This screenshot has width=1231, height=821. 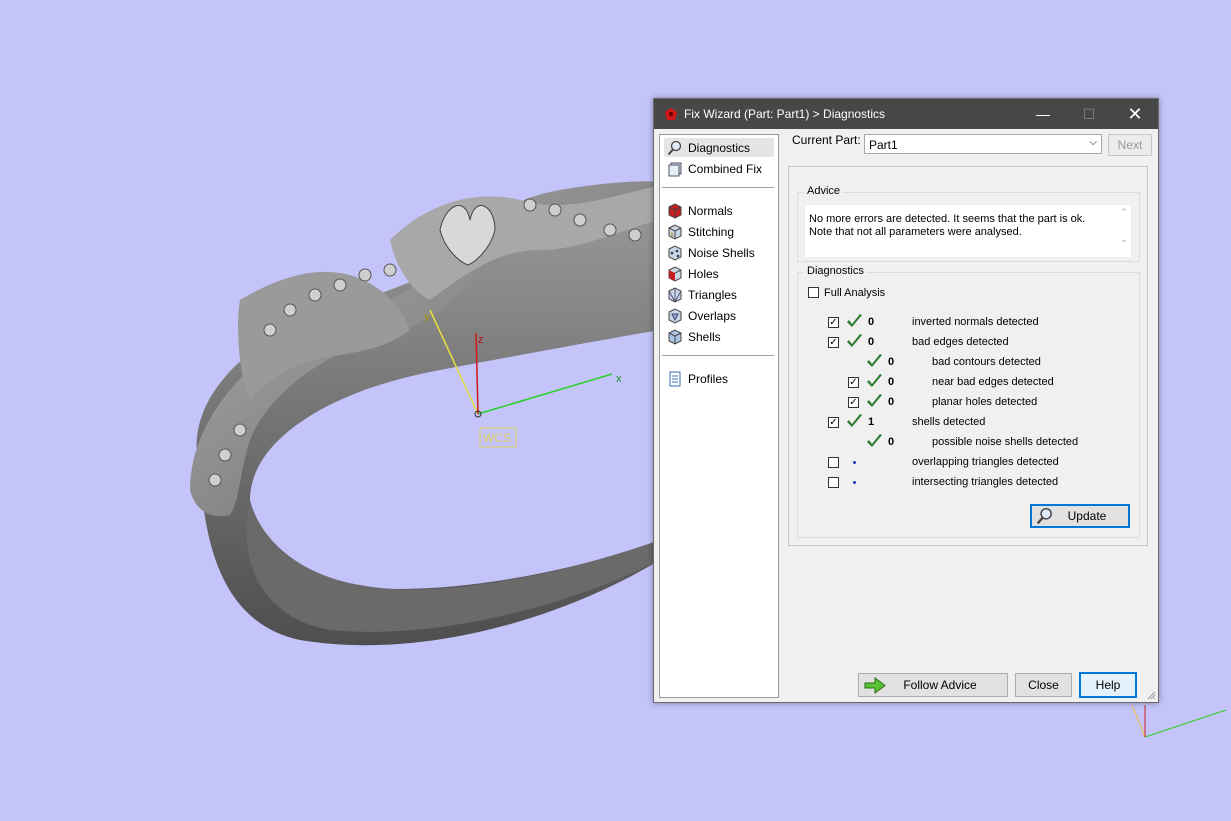 I want to click on update-button: Update, so click(x=1080, y=516).